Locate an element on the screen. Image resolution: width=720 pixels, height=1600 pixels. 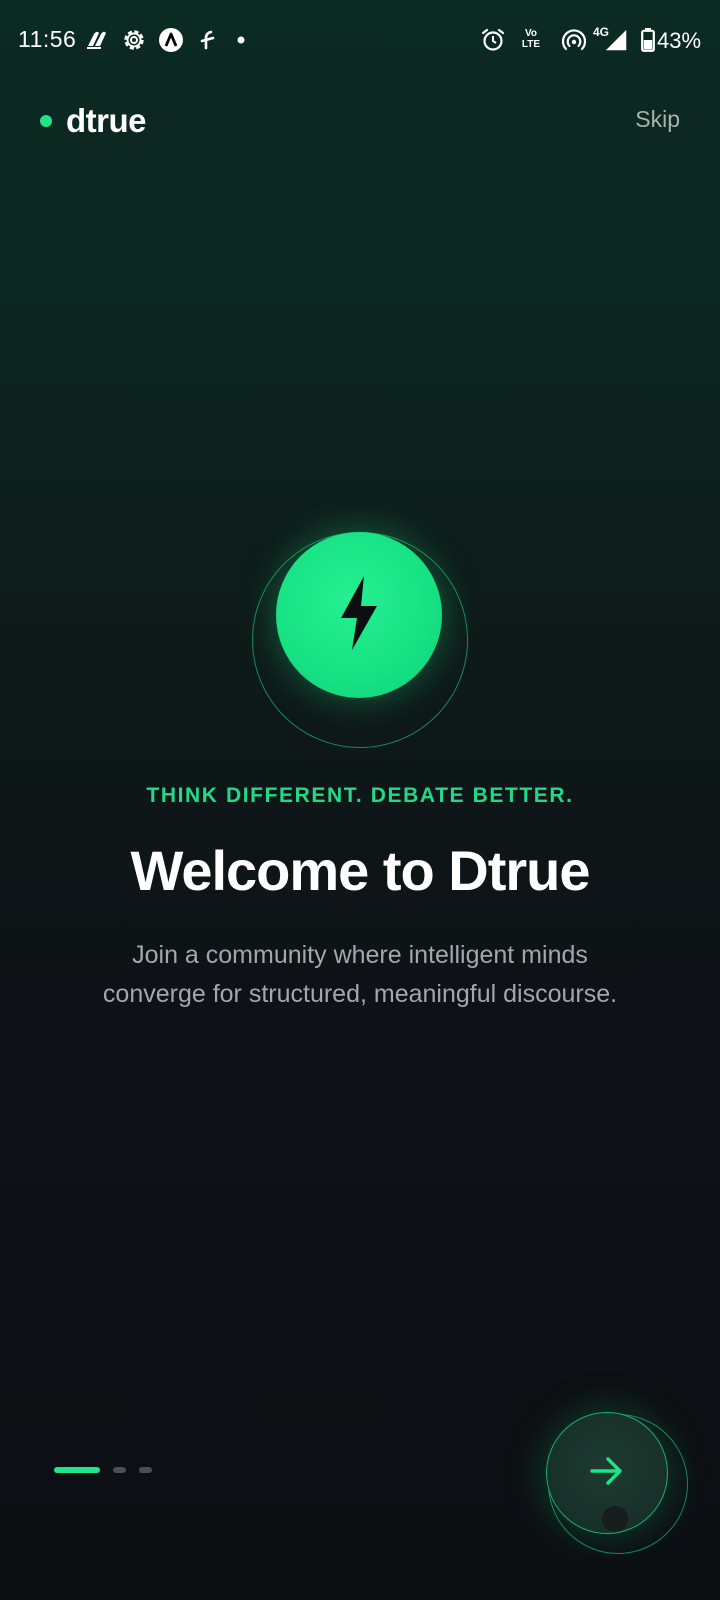
hero-badge is located at coordinates (359, 615).